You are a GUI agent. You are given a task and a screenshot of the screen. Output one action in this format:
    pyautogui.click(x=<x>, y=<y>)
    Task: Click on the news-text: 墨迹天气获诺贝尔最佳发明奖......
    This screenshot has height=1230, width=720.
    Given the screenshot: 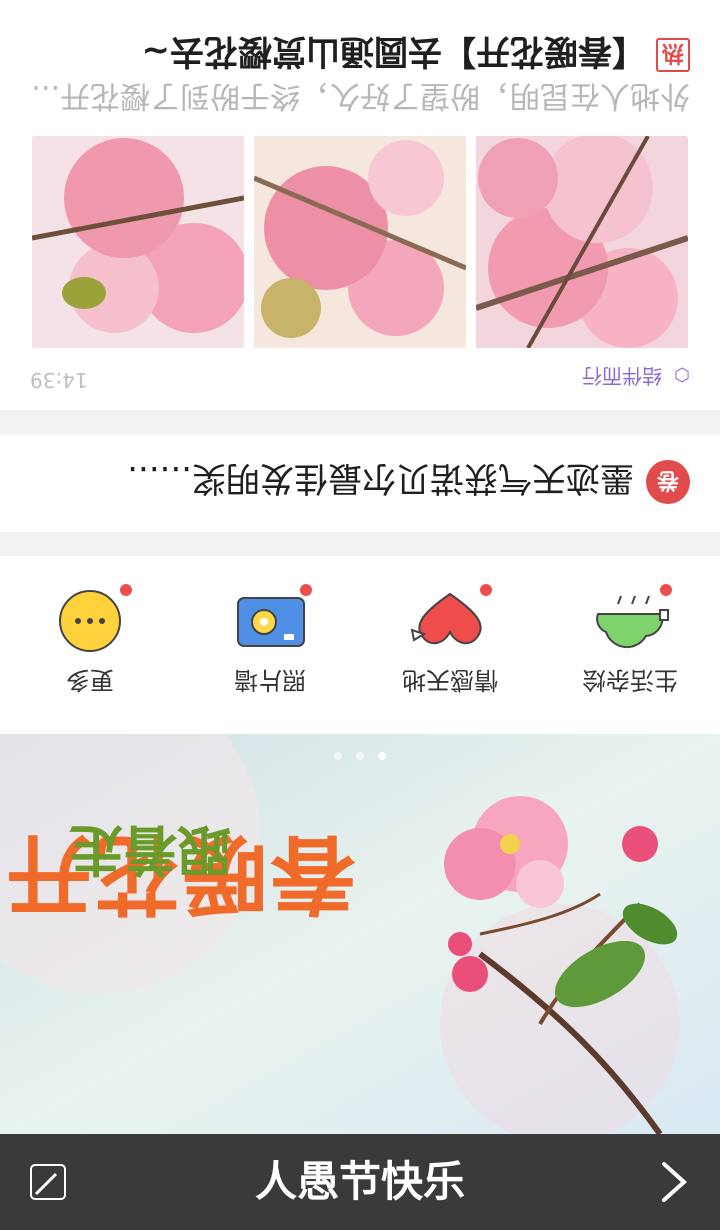 What is the action you would take?
    pyautogui.click(x=380, y=478)
    